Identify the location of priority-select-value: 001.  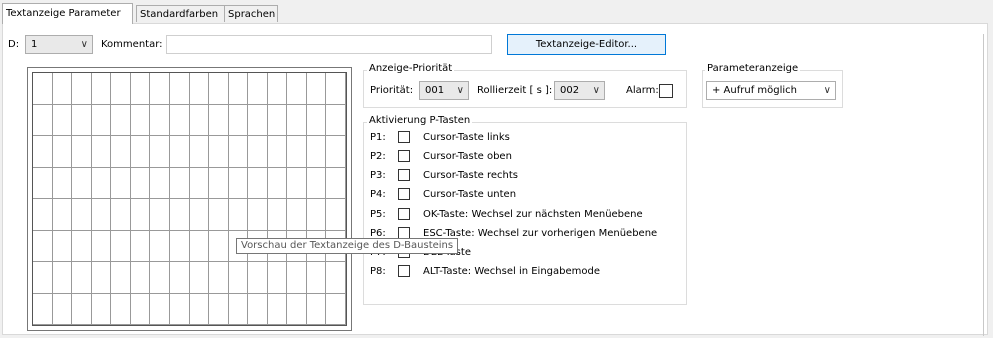
(435, 90).